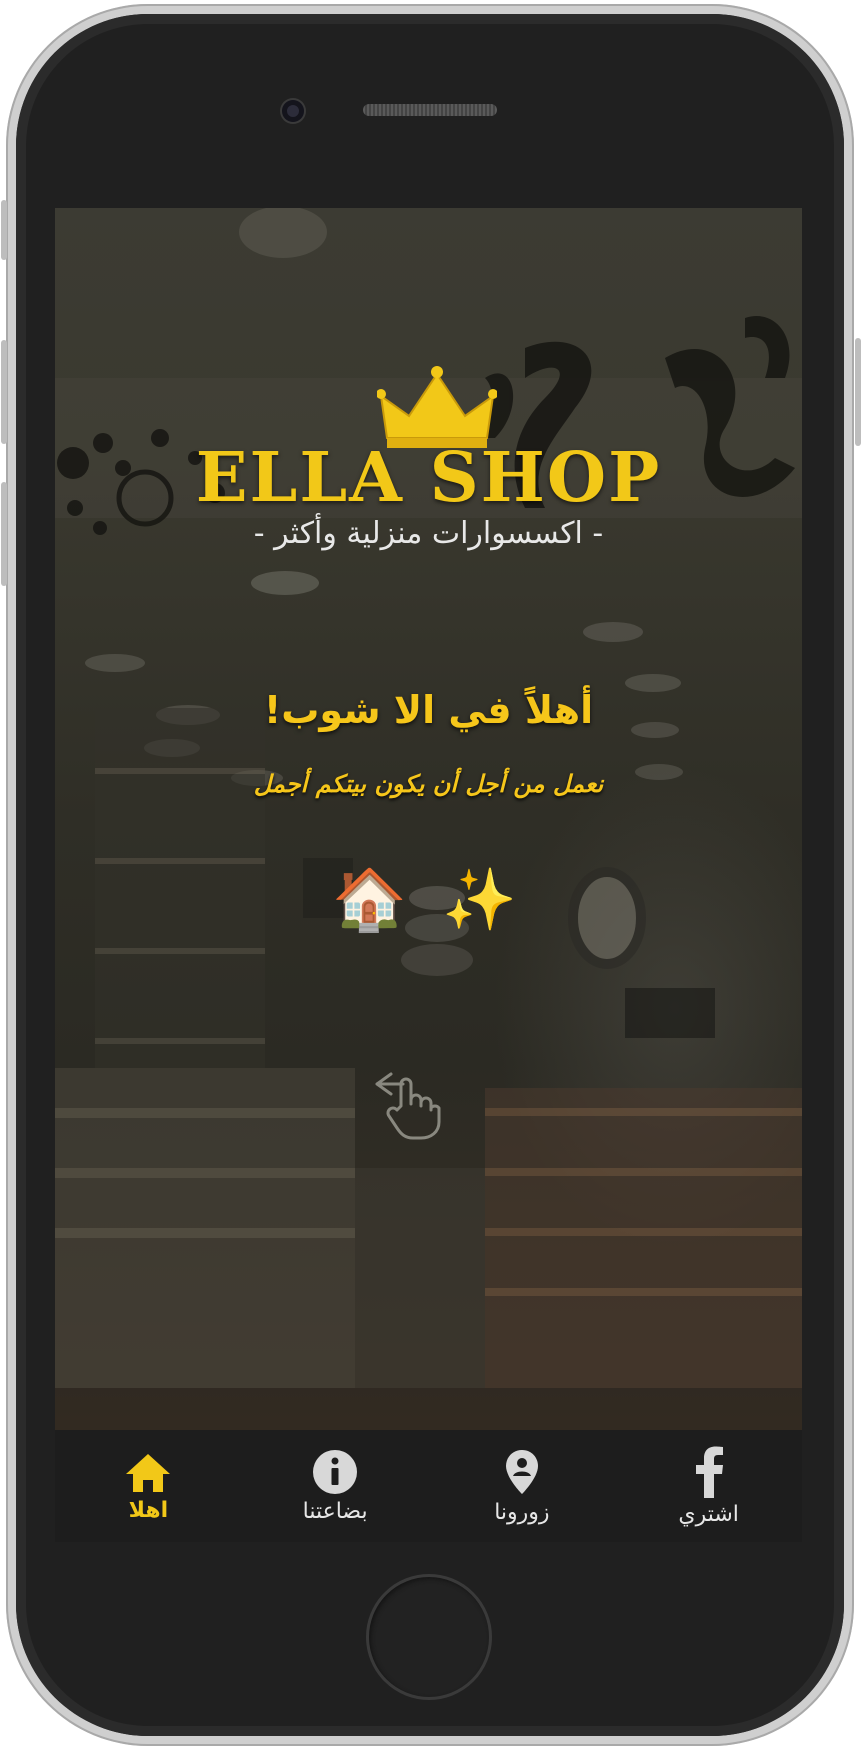  I want to click on volume-up-button, so click(4, 392).